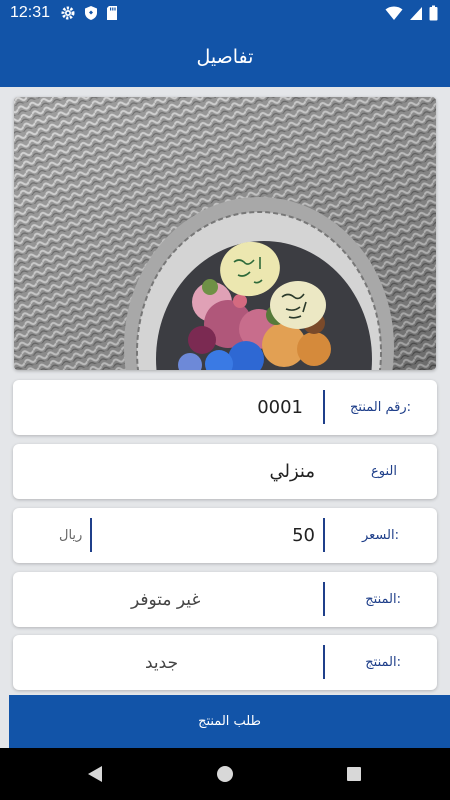 The width and height of the screenshot is (450, 800). I want to click on currency-unit: ريال, so click(71, 535).